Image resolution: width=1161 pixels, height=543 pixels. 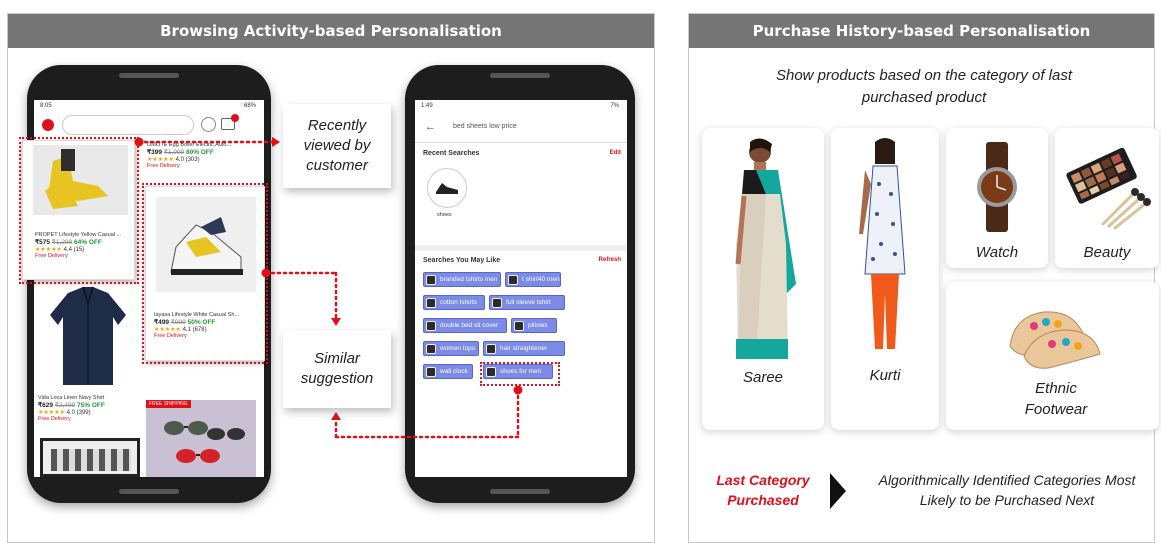 I want to click on category-card-saree: Saree, so click(x=763, y=279).